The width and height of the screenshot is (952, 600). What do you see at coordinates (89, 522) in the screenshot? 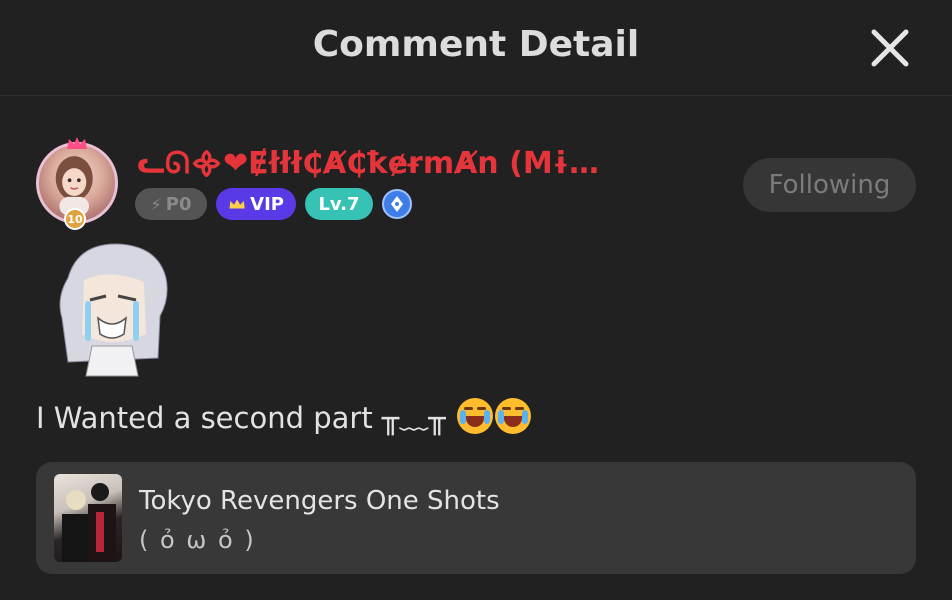
I see `book-cover-art-icon` at bounding box center [89, 522].